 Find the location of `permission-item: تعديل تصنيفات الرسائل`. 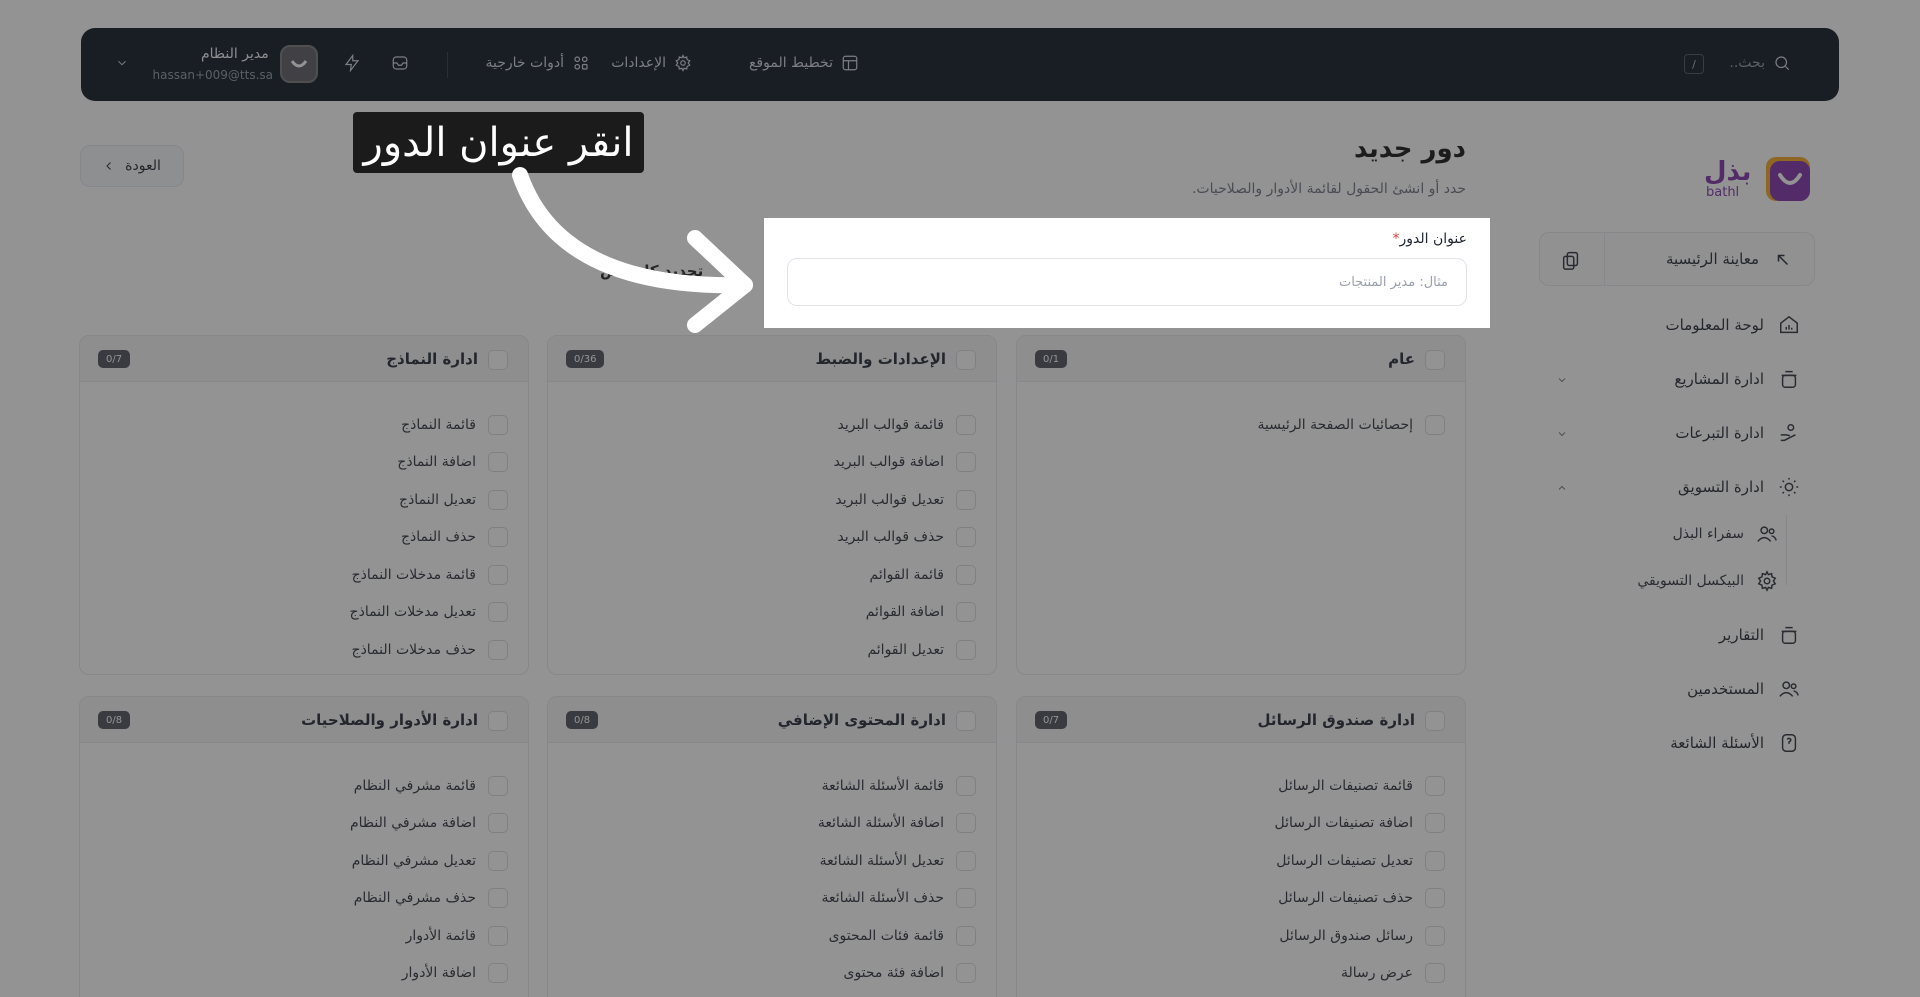

permission-item: تعديل تصنيفات الرسائل is located at coordinates (1241, 861).